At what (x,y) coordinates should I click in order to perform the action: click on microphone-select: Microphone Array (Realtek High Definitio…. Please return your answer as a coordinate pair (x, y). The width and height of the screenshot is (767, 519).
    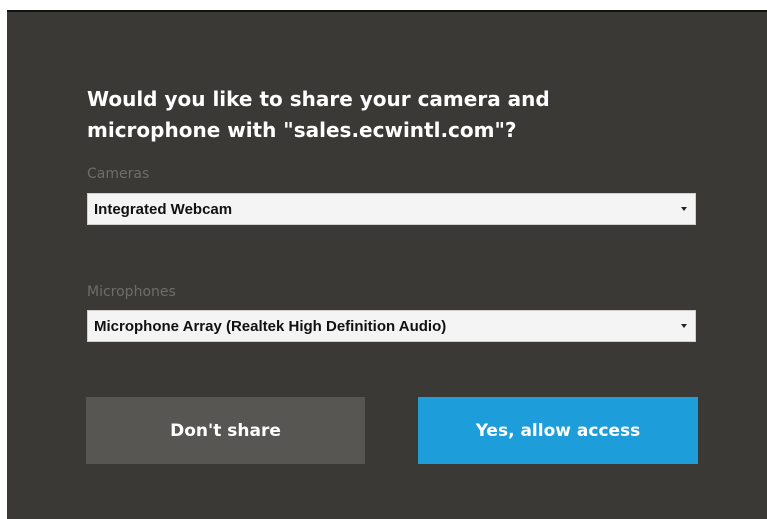
    Looking at the image, I should click on (391, 326).